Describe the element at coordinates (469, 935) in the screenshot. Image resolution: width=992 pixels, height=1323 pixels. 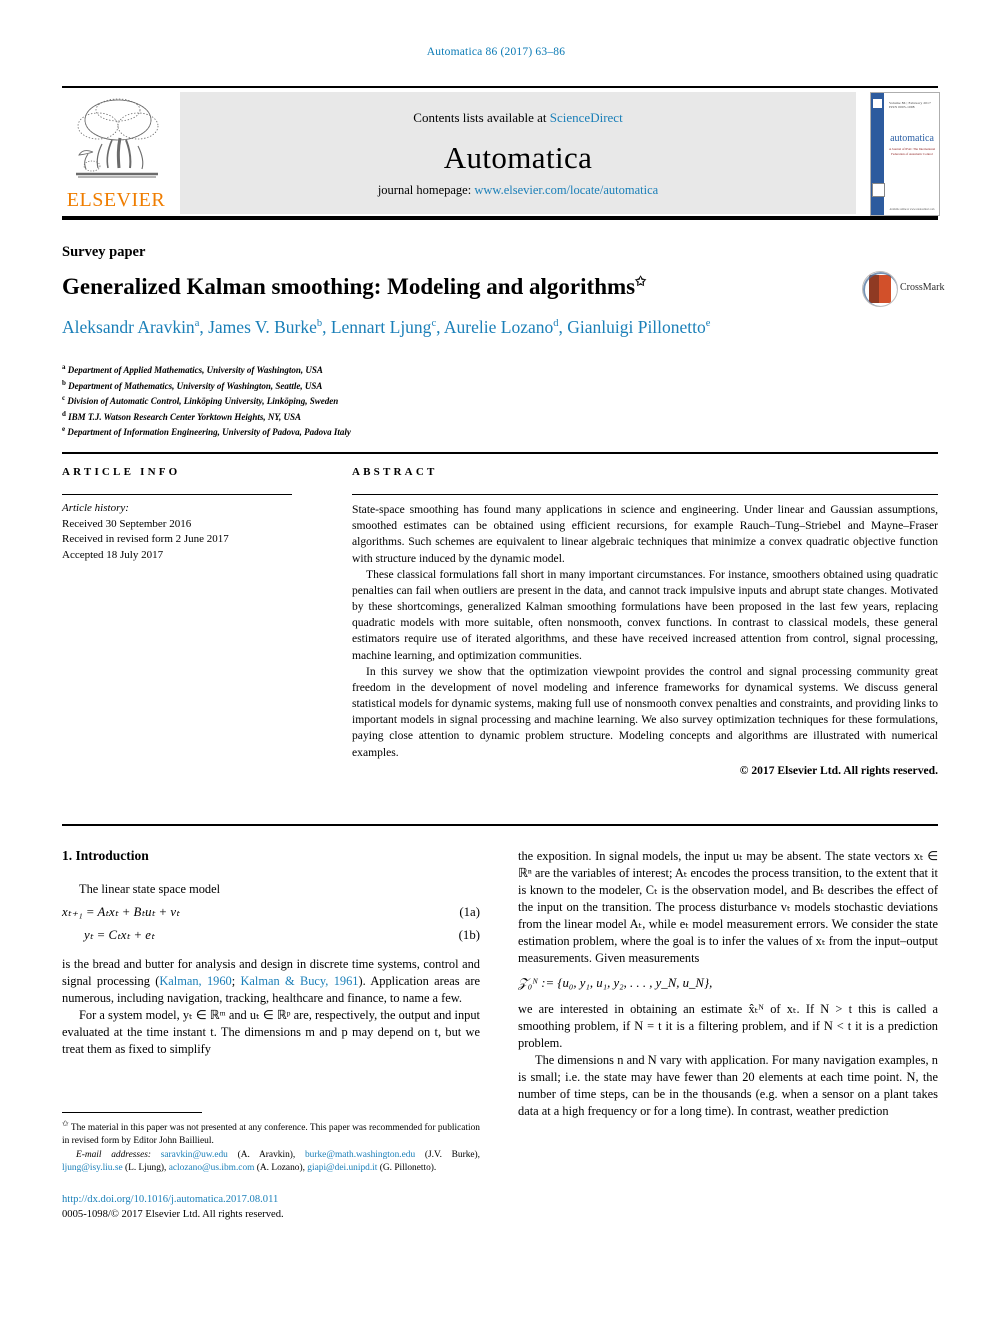
I see `equation-1b-number: (1b)` at that location.